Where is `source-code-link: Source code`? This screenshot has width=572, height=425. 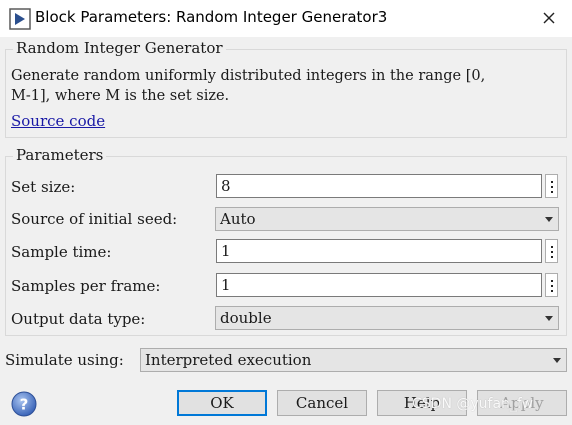 source-code-link: Source code is located at coordinates (58, 121).